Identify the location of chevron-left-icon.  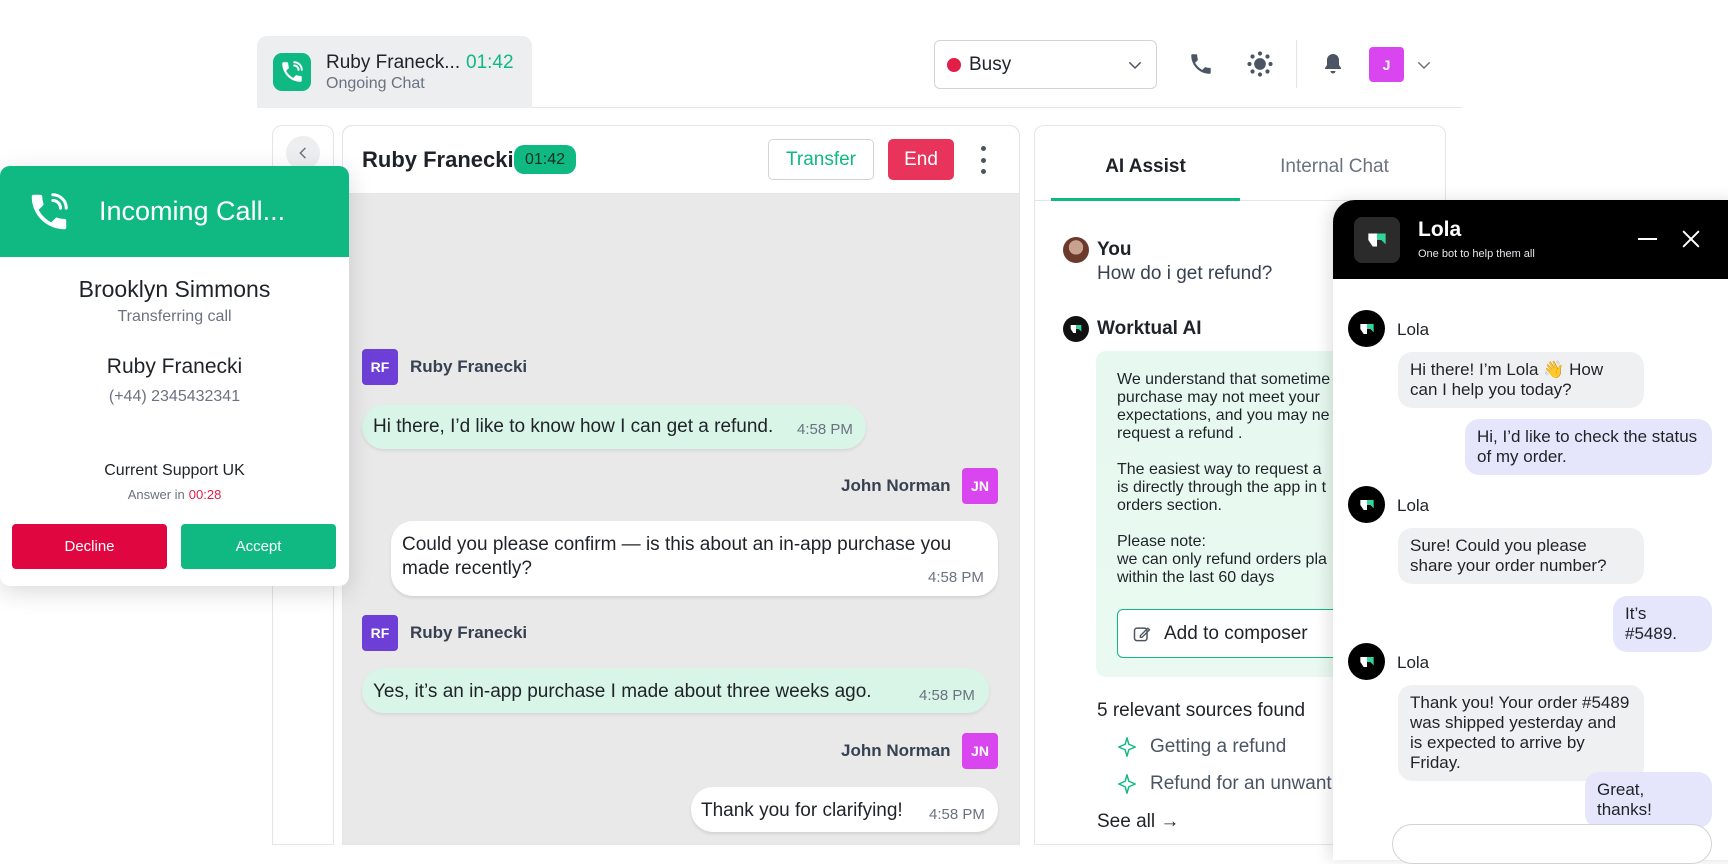
(303, 153).